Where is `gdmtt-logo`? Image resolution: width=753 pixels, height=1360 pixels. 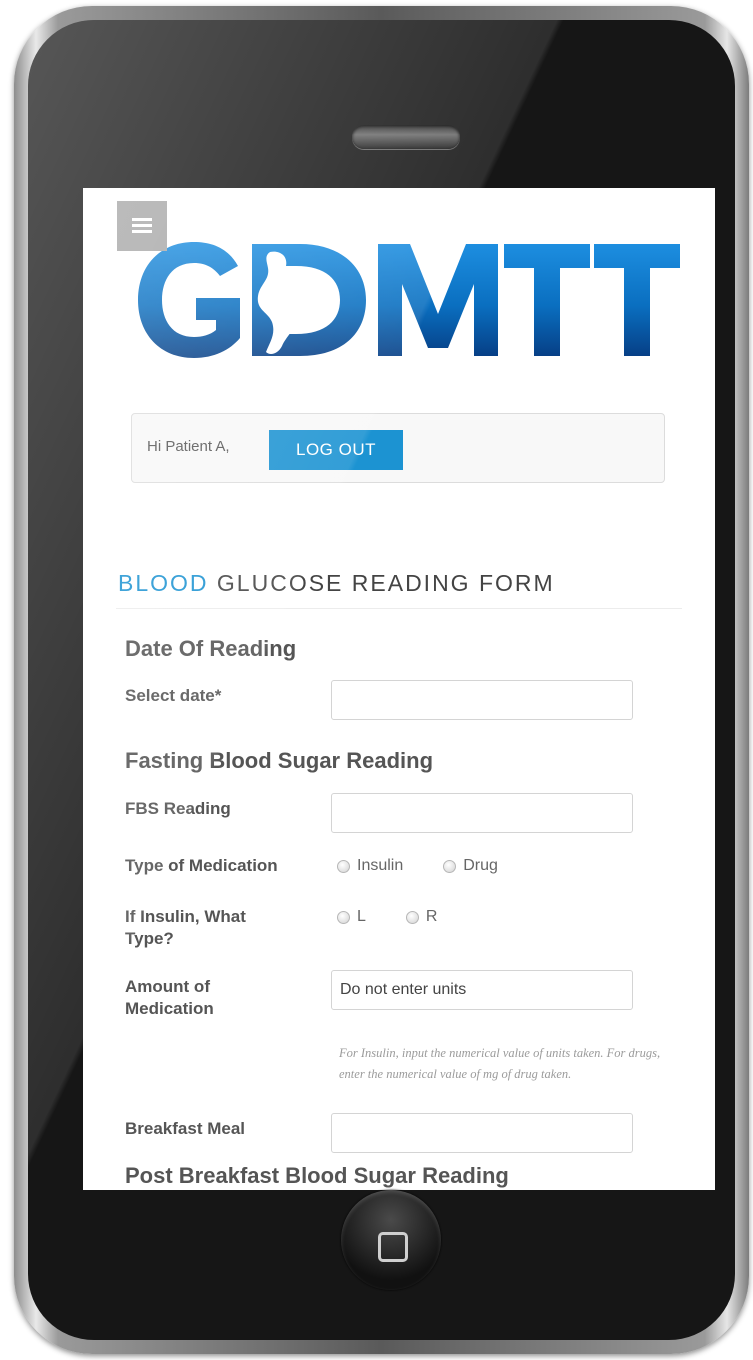 gdmtt-logo is located at coordinates (409, 300).